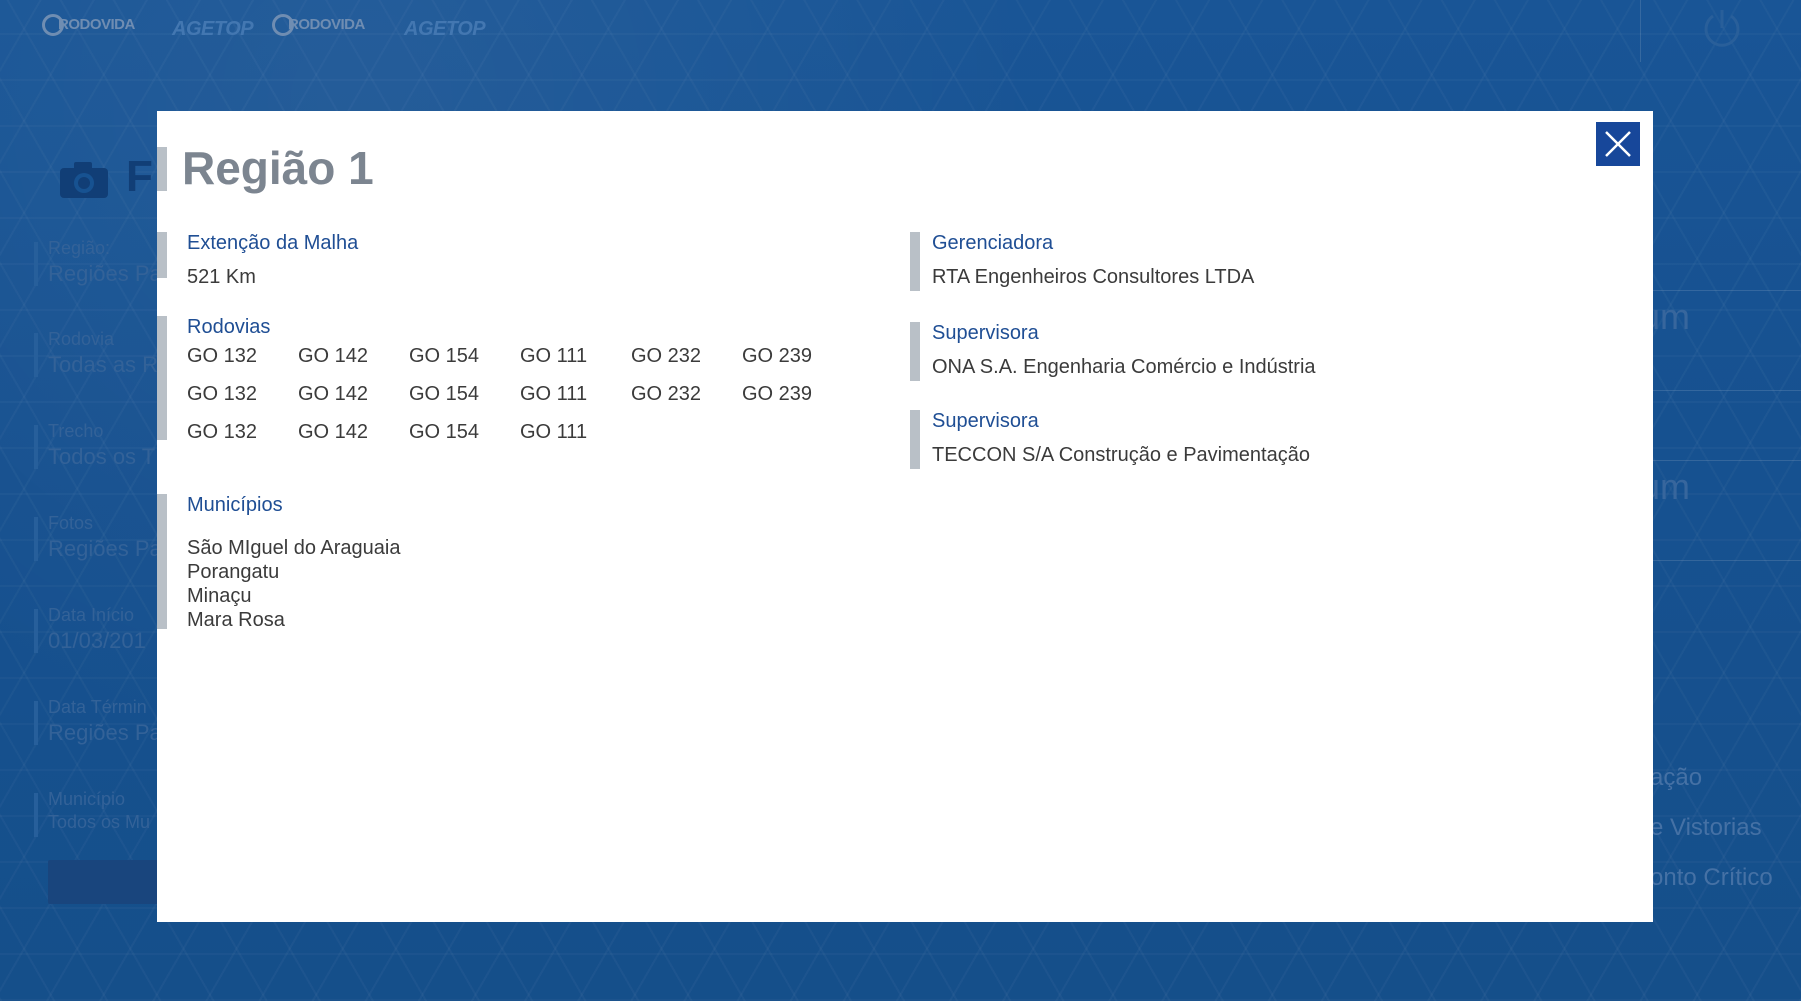 The width and height of the screenshot is (1801, 1001). I want to click on gerenciadora-value: RTA Engenheiros Consultores LTDA, so click(1093, 277).